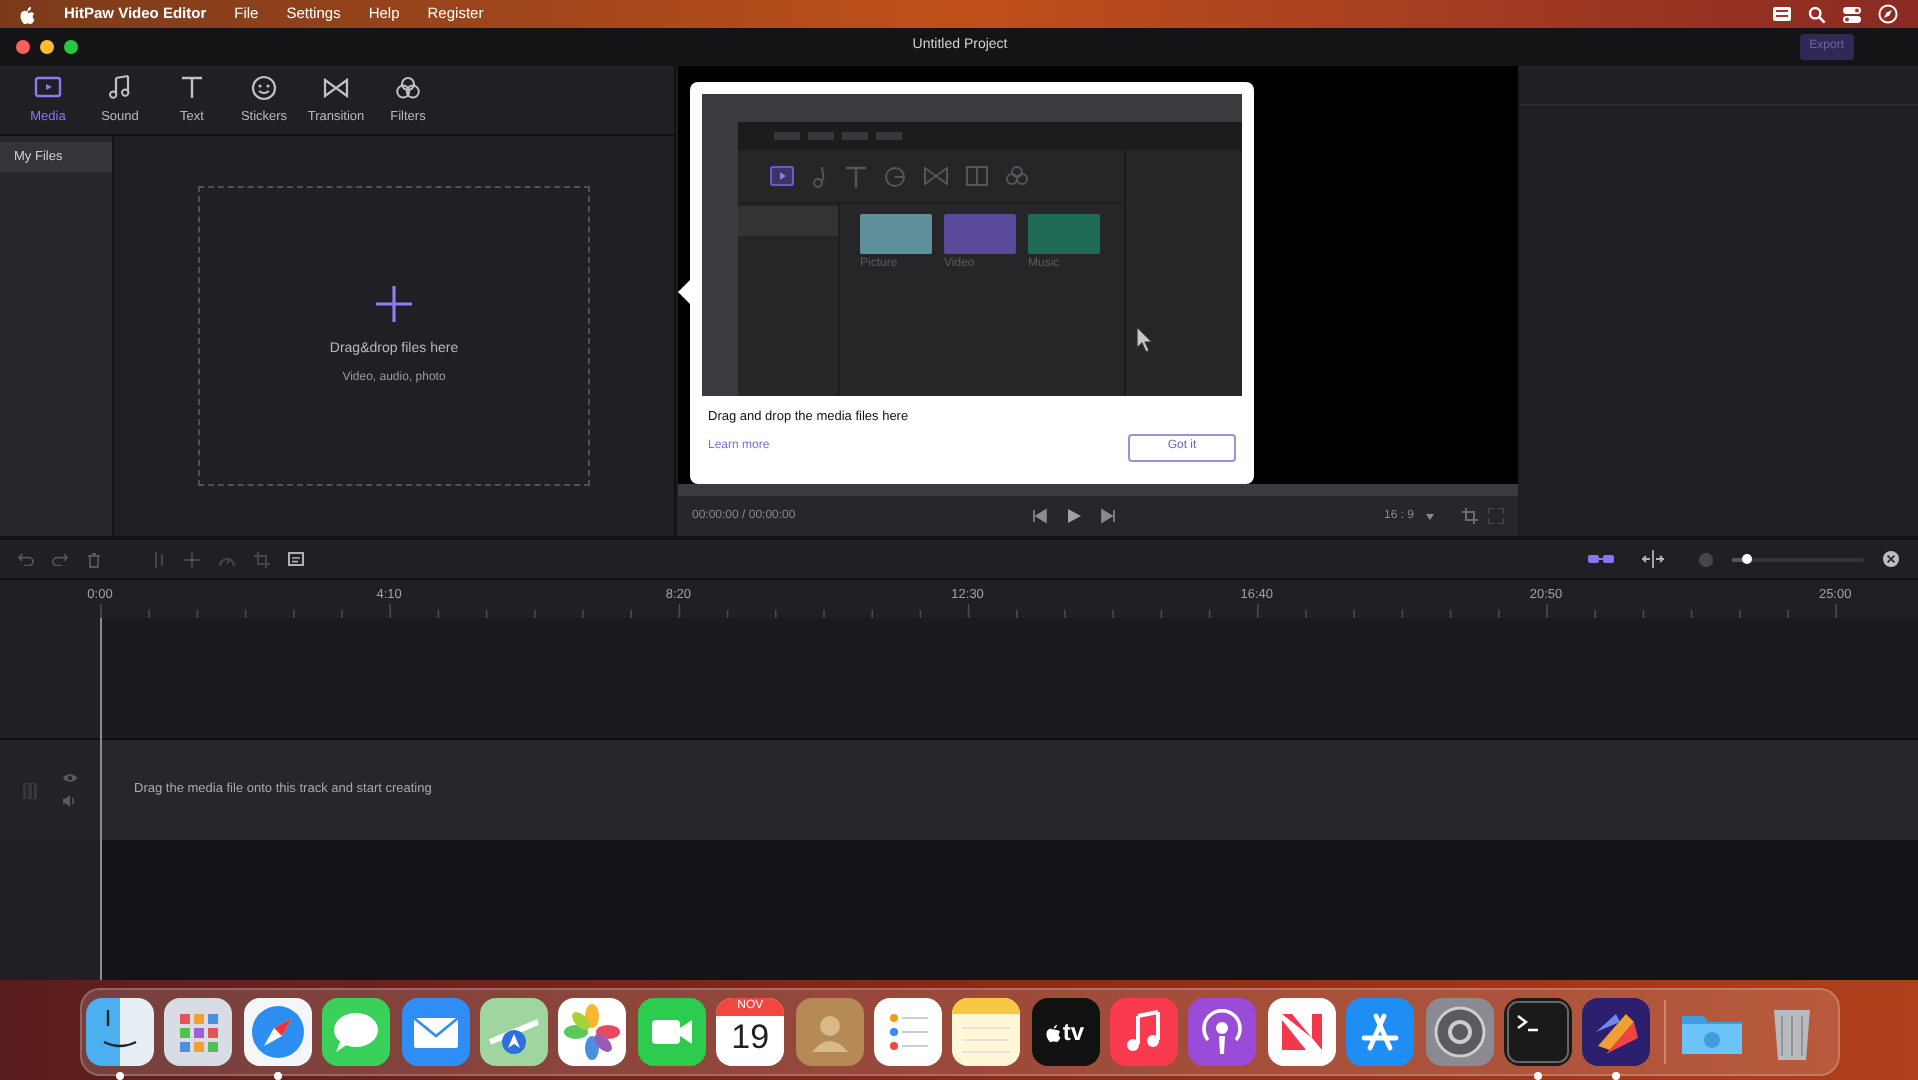 This screenshot has height=1080, width=1918. I want to click on app-grid-icon, so click(198, 1032).